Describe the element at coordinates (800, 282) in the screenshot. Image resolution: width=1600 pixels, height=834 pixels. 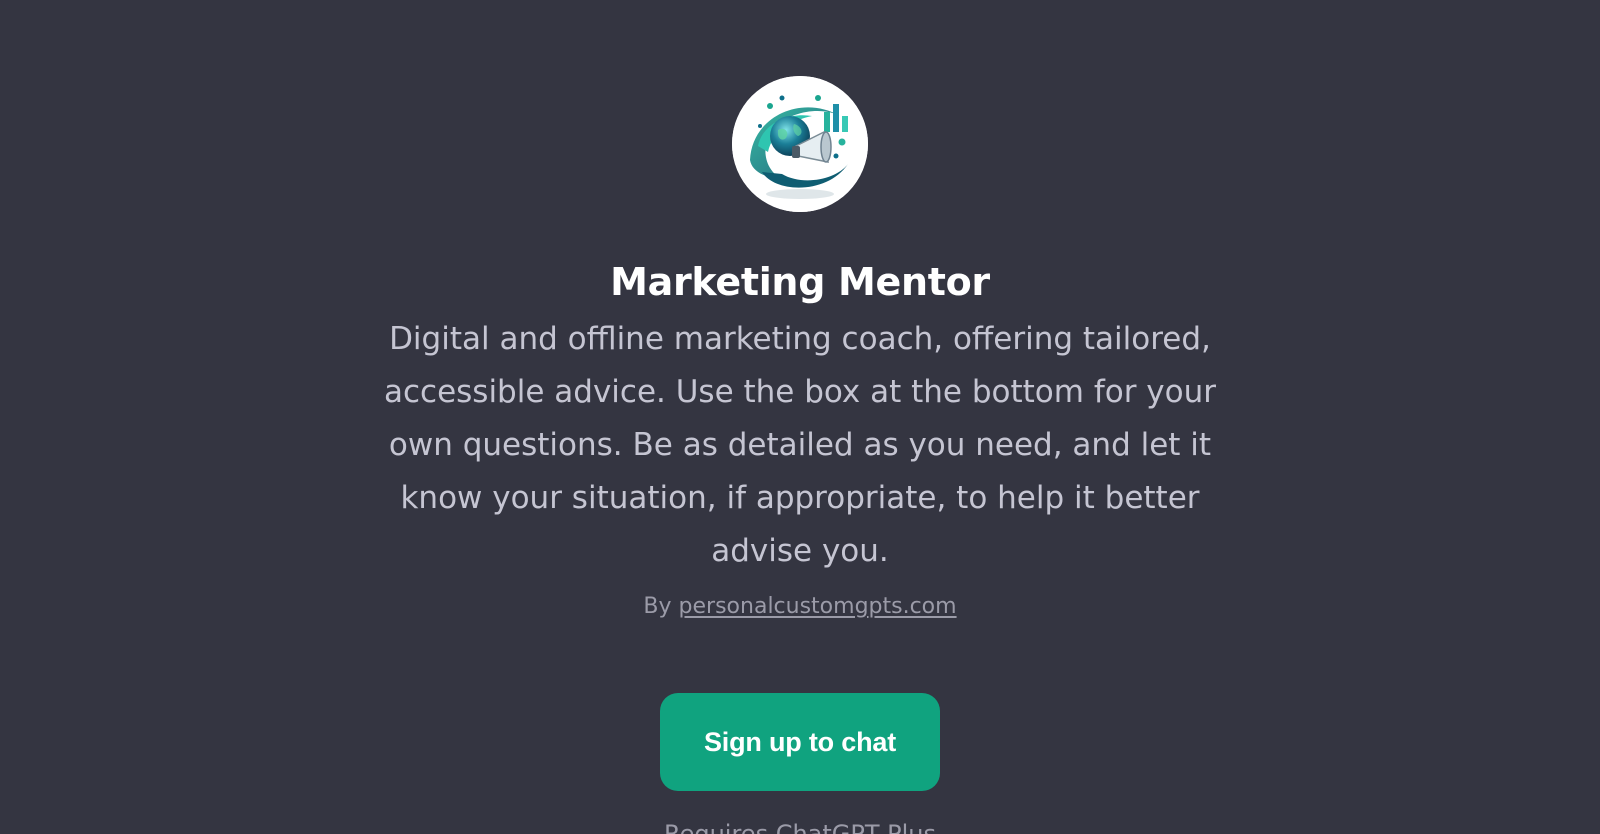
I see `gpt-title: Marketing Mentor` at that location.